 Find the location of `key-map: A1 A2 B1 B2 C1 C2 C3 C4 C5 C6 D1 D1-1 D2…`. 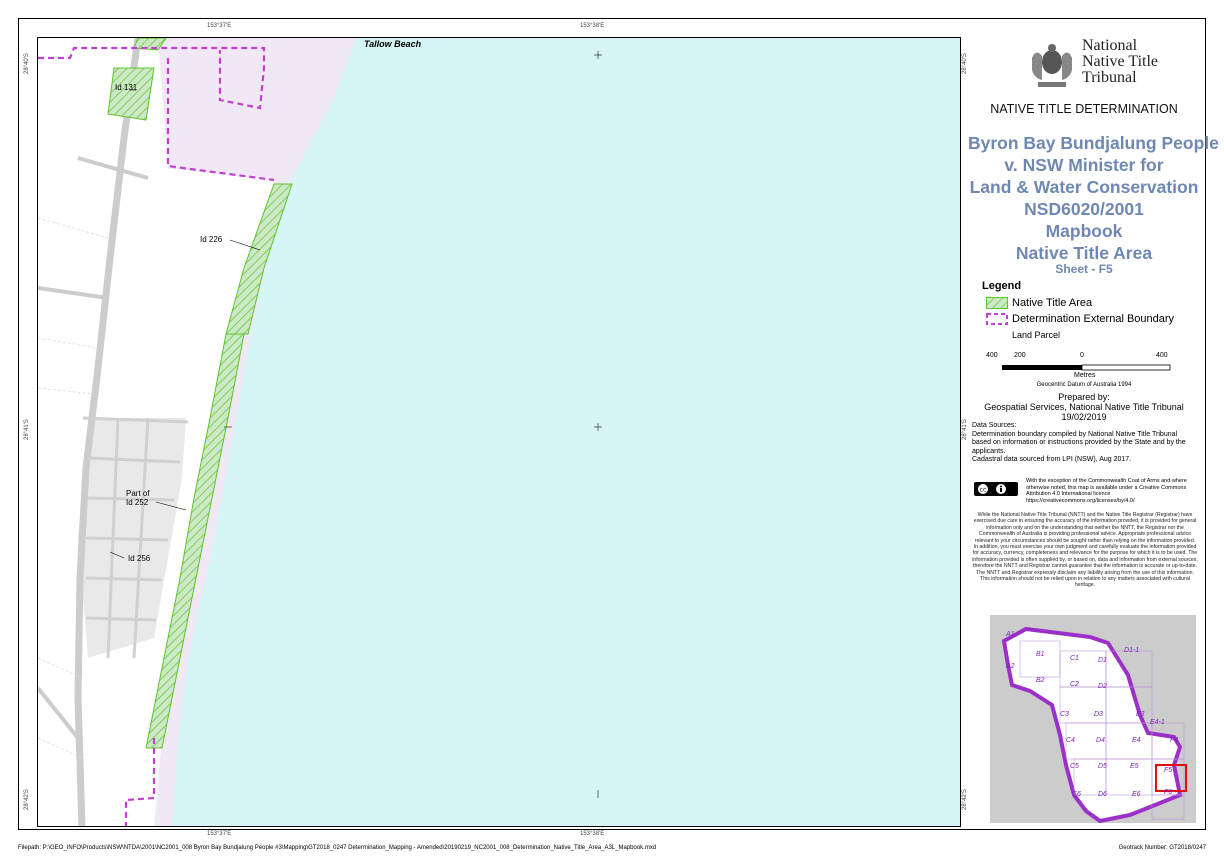

key-map: A1 A2 B1 B2 C1 C2 C3 C4 C5 C6 D1 D1-1 D2… is located at coordinates (1093, 719).